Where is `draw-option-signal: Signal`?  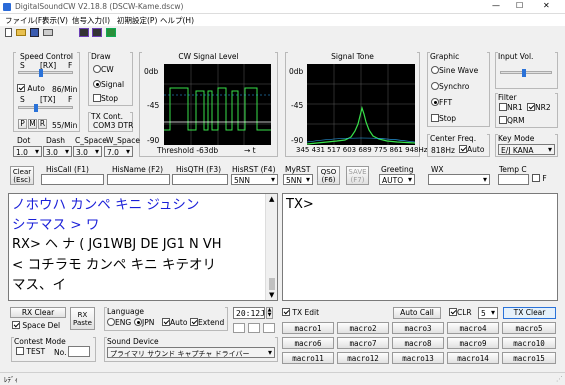 draw-option-signal: Signal is located at coordinates (108, 85).